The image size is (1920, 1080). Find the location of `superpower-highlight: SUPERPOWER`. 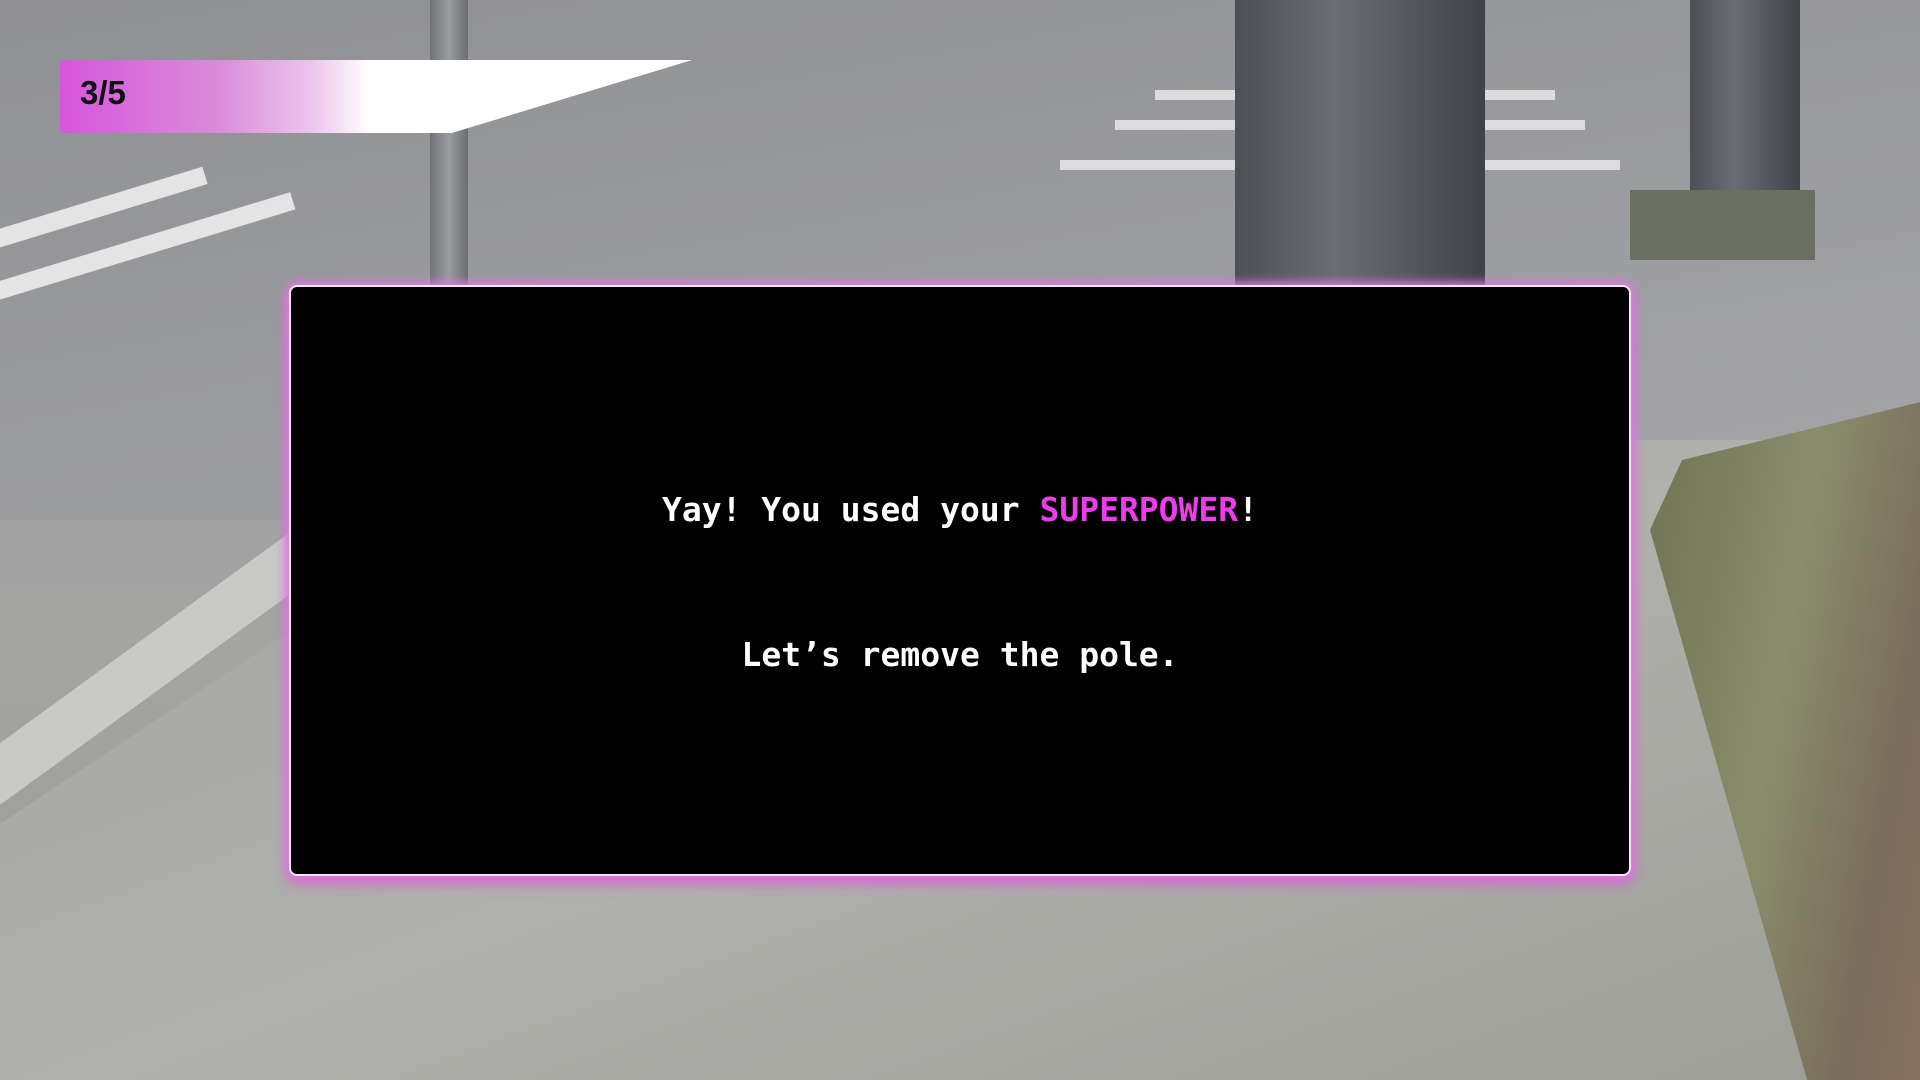

superpower-highlight: SUPERPOWER is located at coordinates (1139, 509).